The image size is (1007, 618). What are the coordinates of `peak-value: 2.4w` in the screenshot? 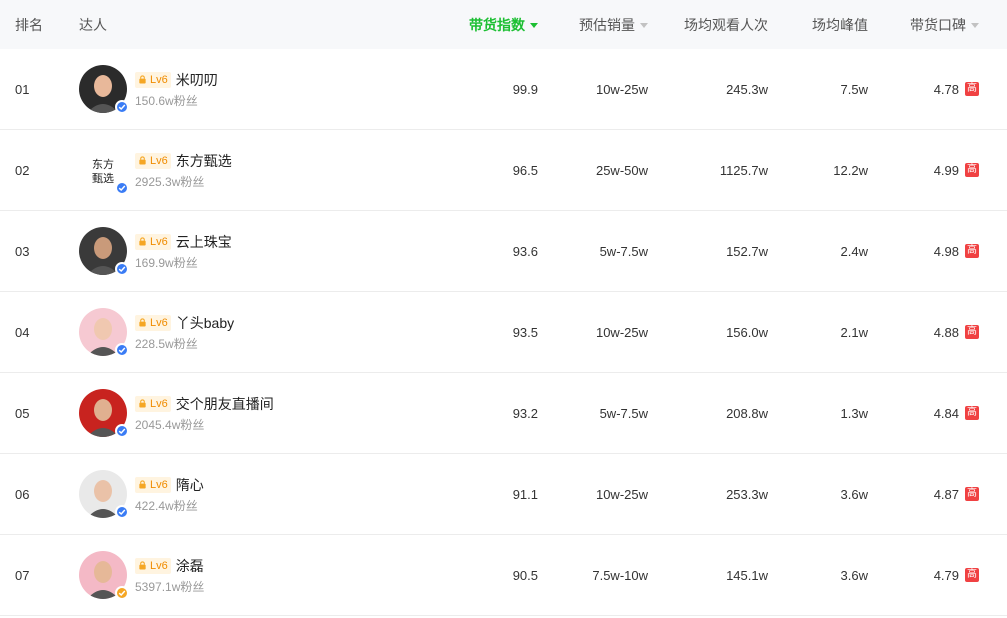 It's located at (854, 251).